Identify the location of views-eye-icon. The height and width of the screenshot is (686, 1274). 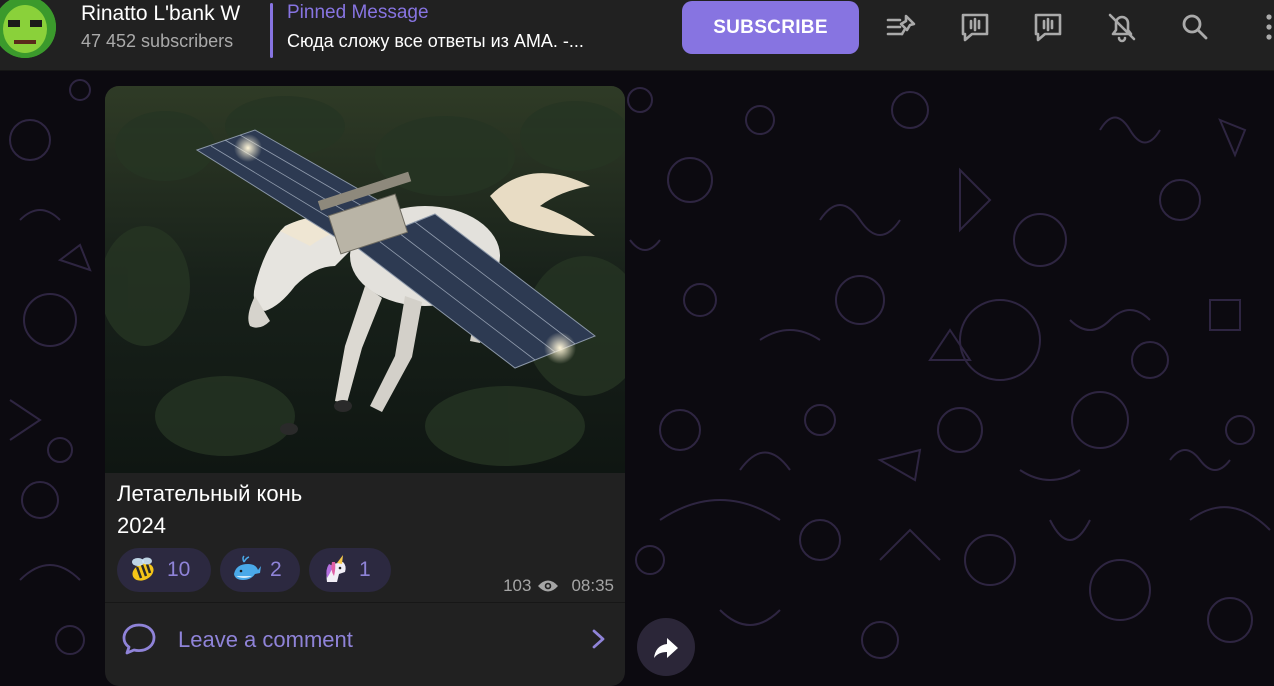
(548, 586).